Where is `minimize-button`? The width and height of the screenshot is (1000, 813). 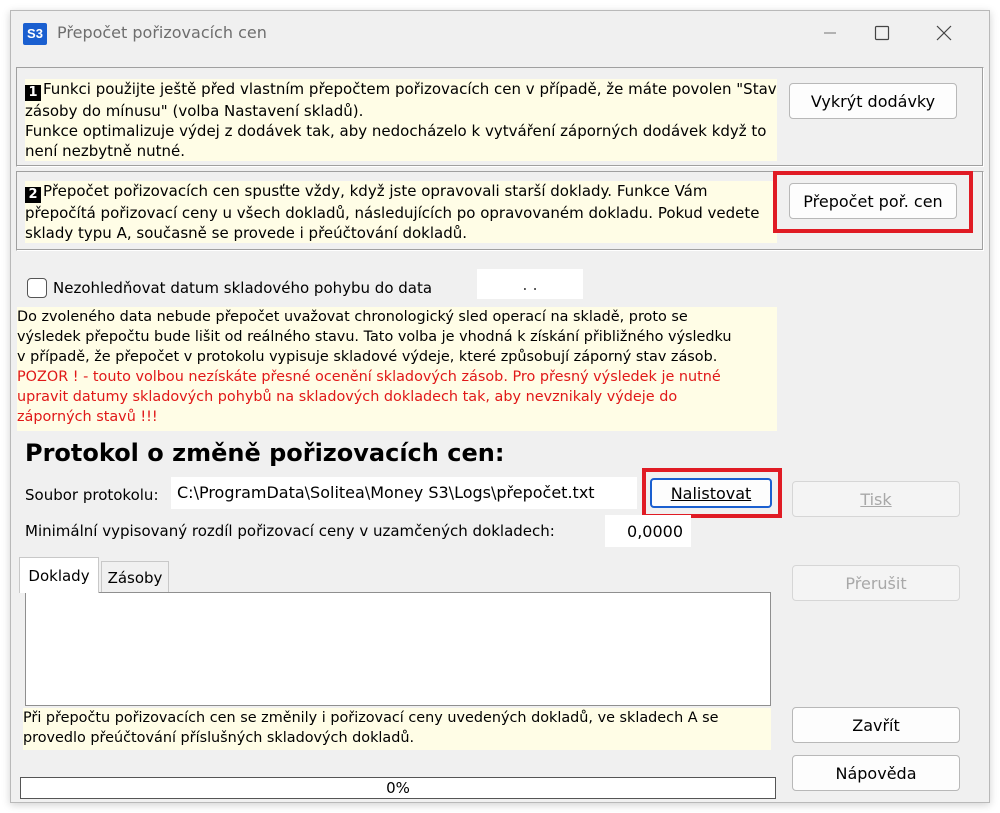
minimize-button is located at coordinates (830, 33).